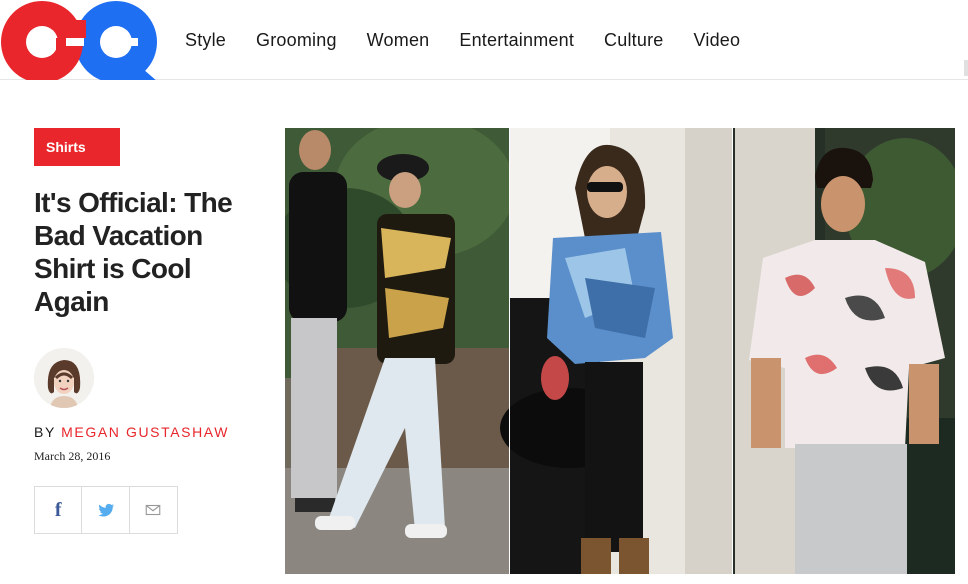  Describe the element at coordinates (296, 40) in the screenshot. I see `nav-item-grooming: Grooming` at that location.